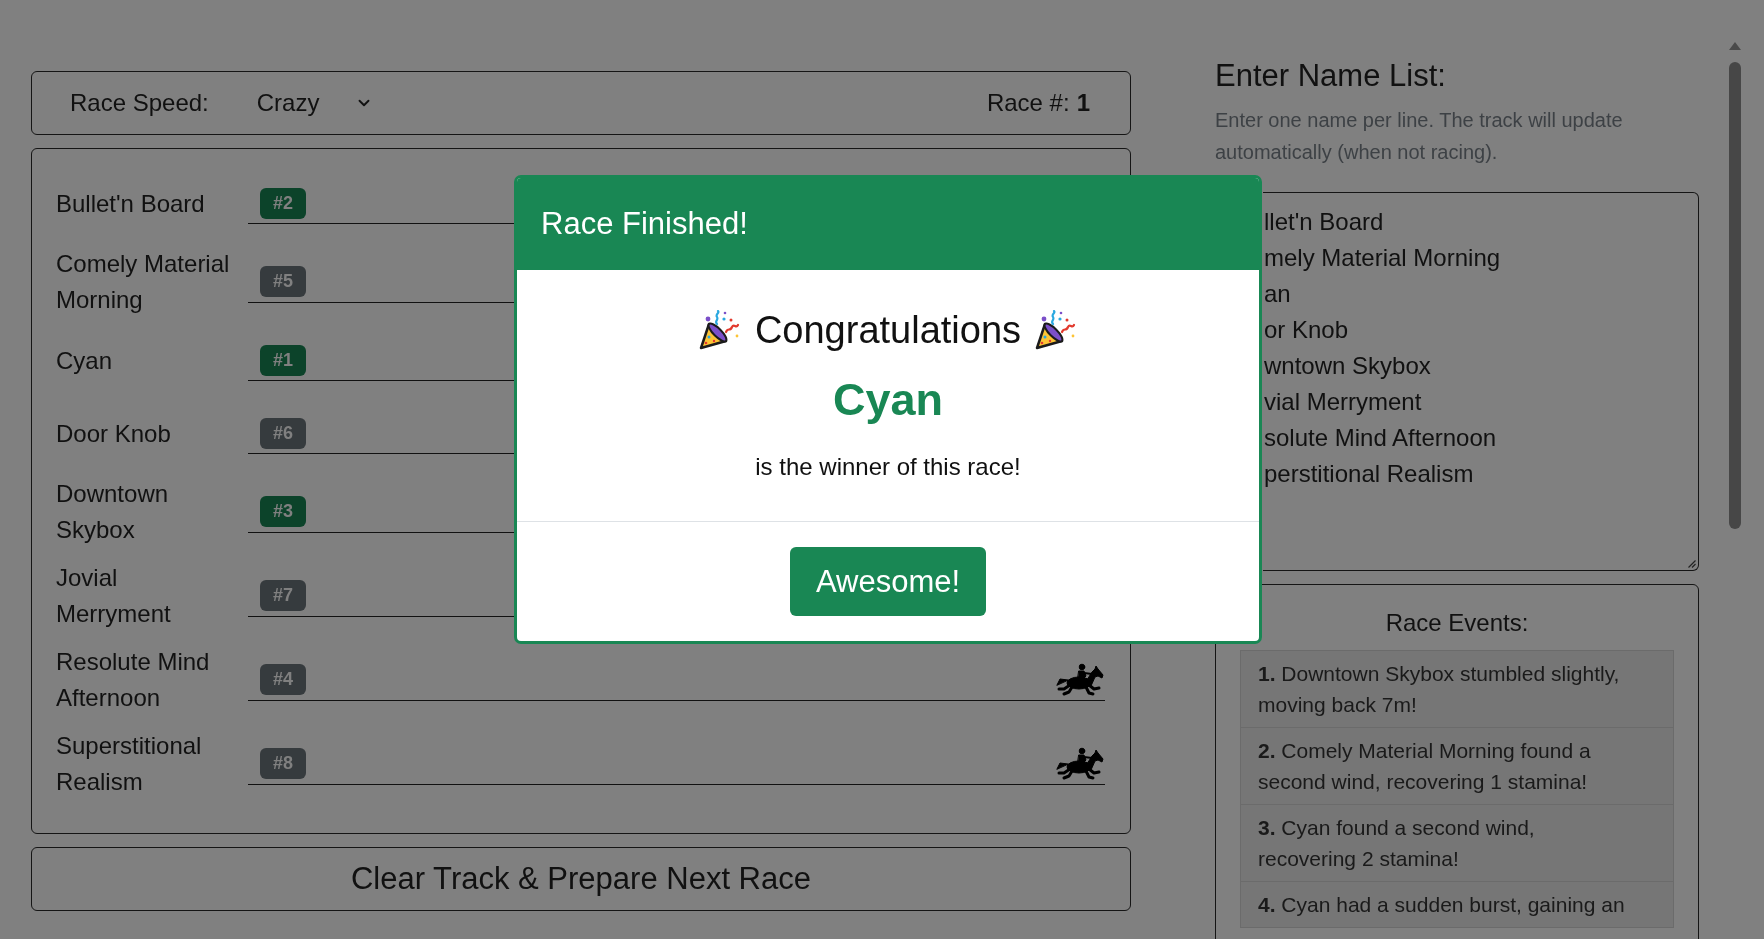 This screenshot has width=1764, height=939. I want to click on clear-track-button: Clear Track & Prepare Next Race, so click(581, 879).